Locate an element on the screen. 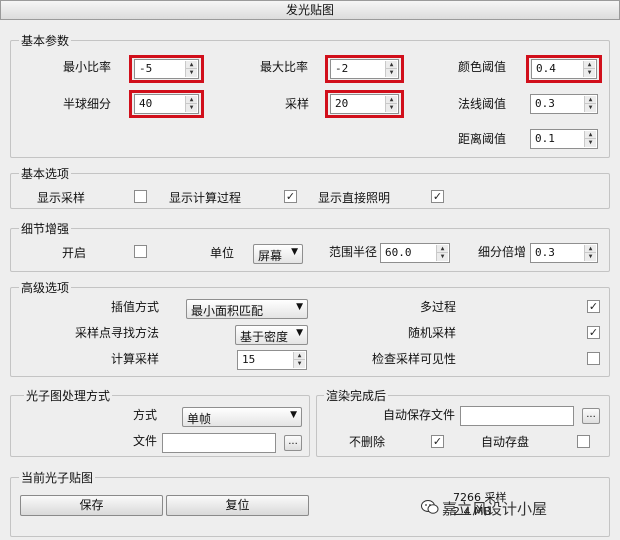 The height and width of the screenshot is (540, 620). lookup-label: 采样点寻找方法 is located at coordinates (117, 333).